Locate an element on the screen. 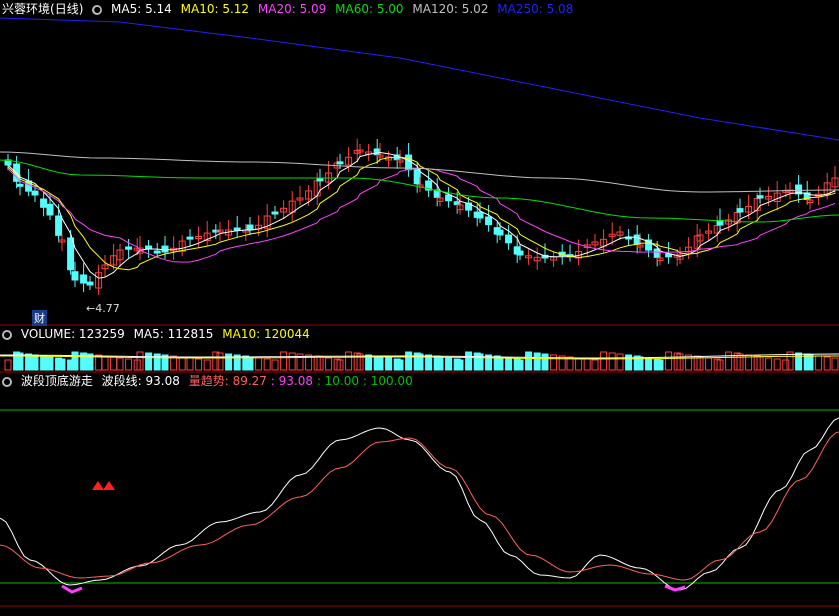 This screenshot has height=616, width=839. ma250-value: MA250: 5.08 is located at coordinates (535, 9).